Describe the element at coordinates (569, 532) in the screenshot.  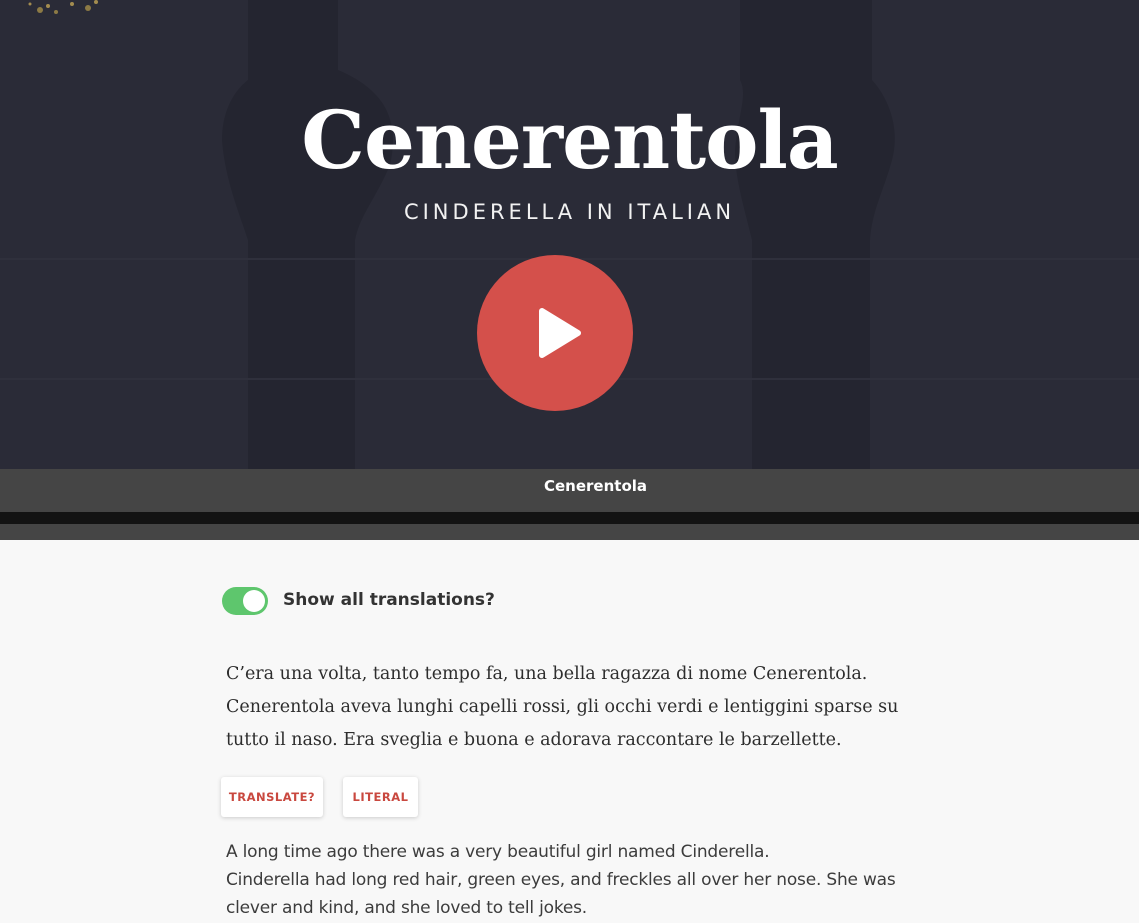
I see `audio-bar-divider` at that location.